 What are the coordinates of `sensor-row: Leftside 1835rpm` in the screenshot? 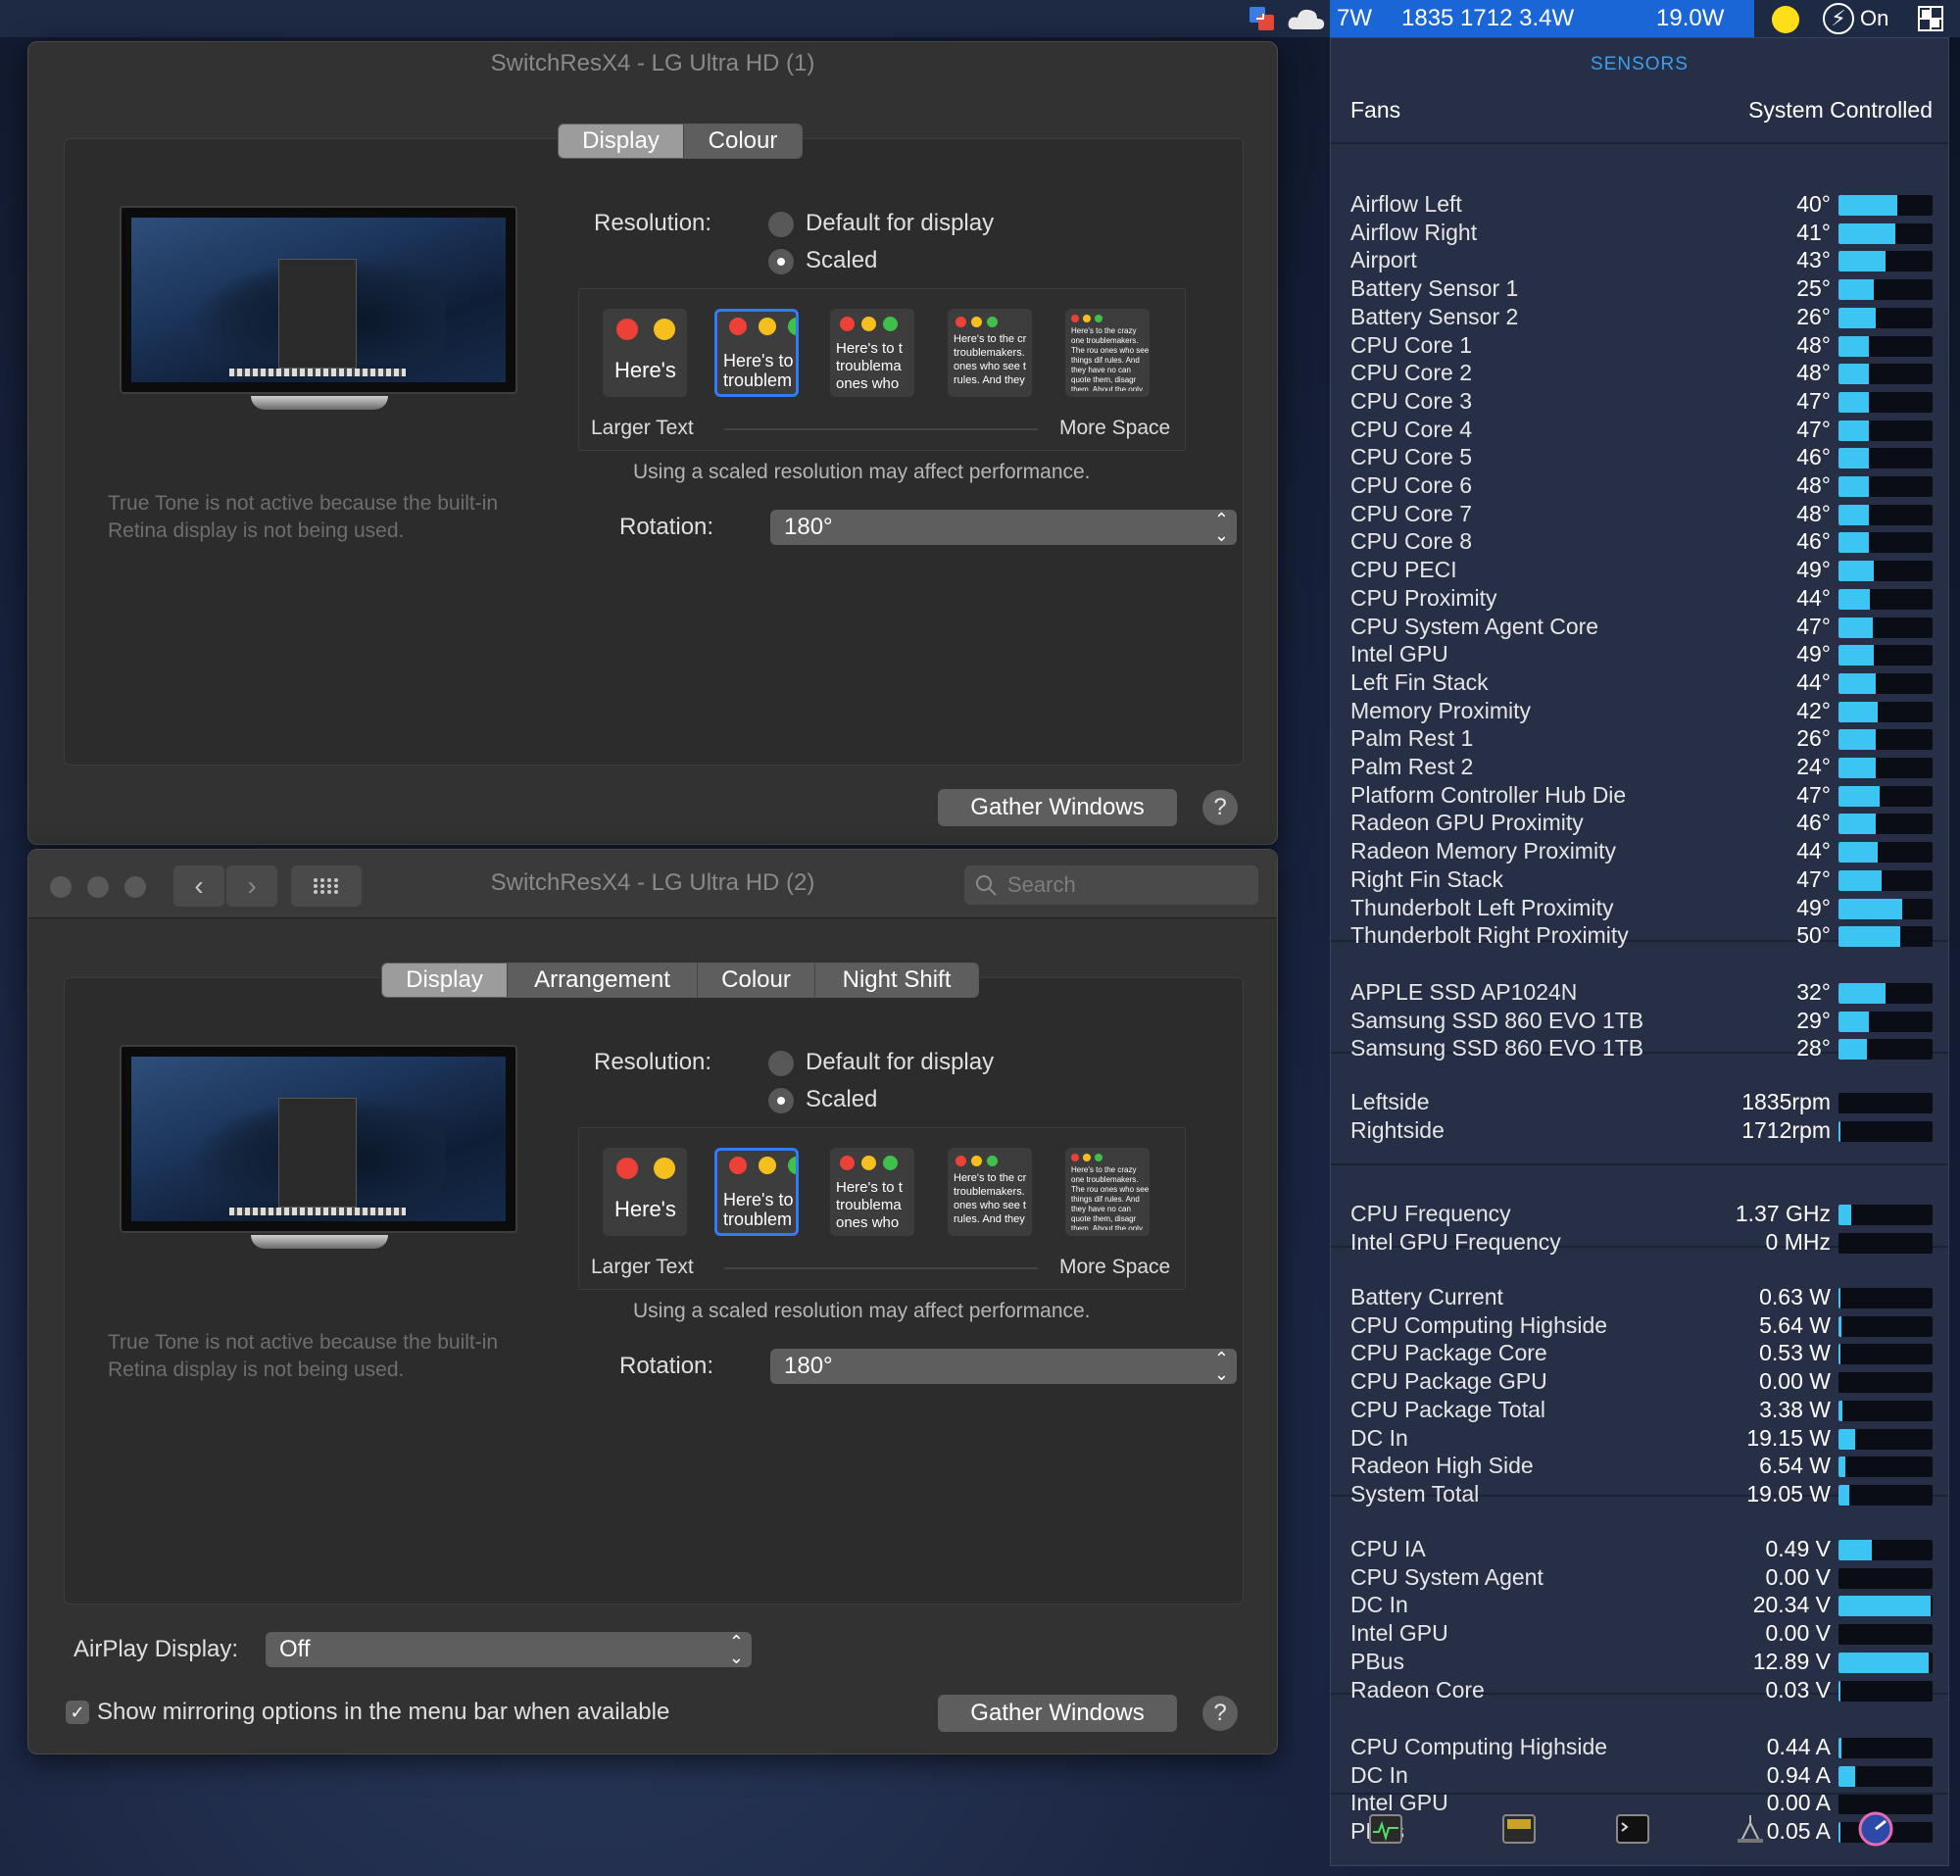 It's located at (1641, 1103).